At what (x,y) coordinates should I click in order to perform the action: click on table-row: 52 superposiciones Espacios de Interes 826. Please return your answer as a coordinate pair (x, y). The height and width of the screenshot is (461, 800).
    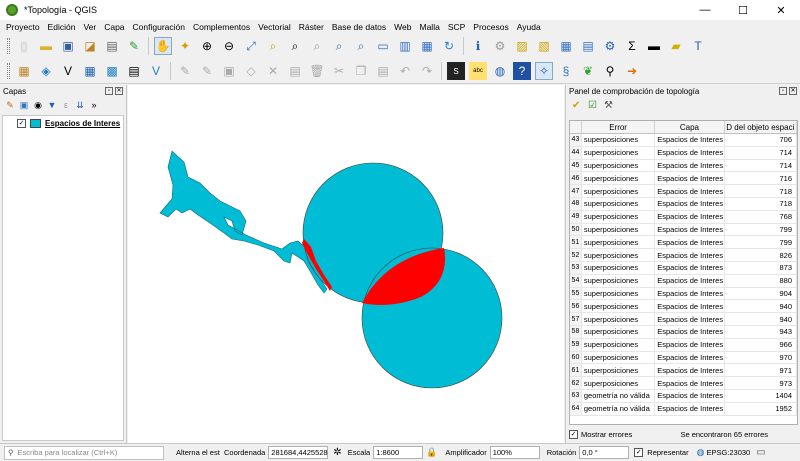
    Looking at the image, I should click on (683, 255).